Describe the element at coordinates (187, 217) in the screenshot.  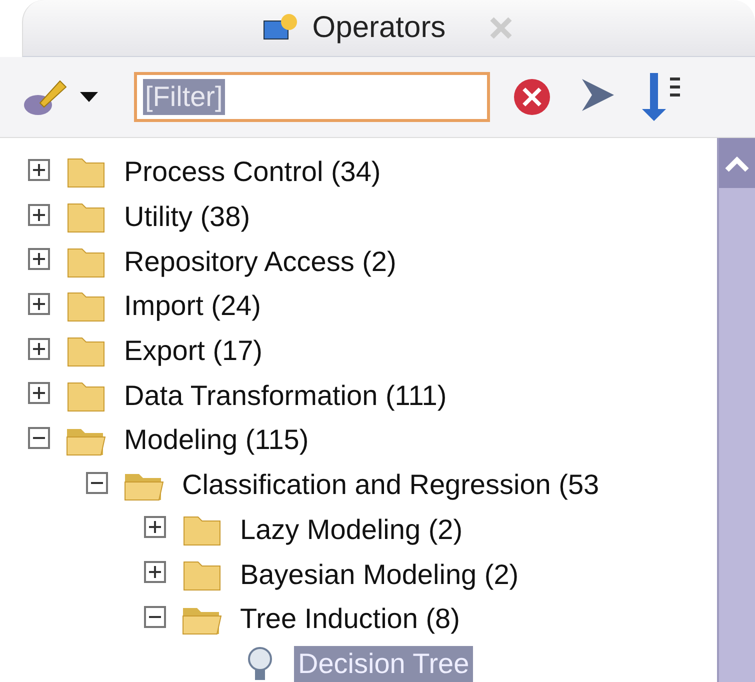
I see `tree-item: Utility (38)` at that location.